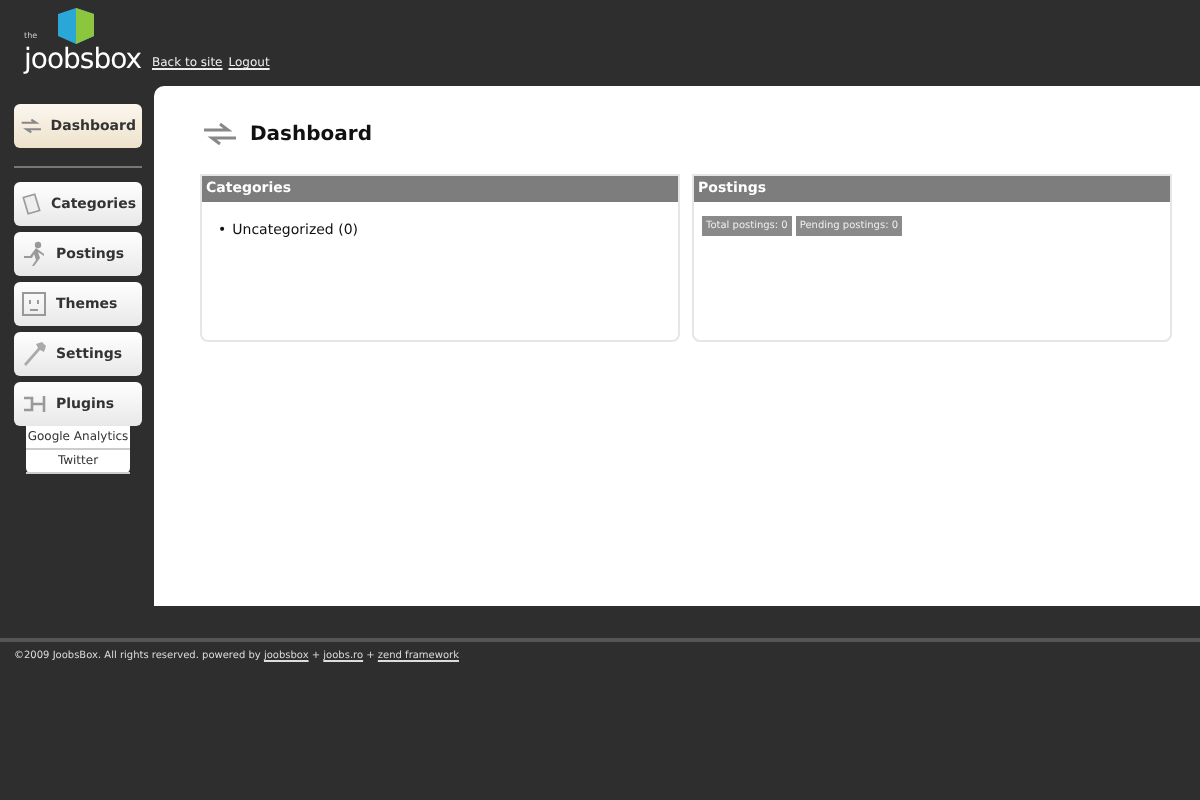 The height and width of the screenshot is (800, 1200). Describe the element at coordinates (31, 204) in the screenshot. I see `folder-icon` at that location.